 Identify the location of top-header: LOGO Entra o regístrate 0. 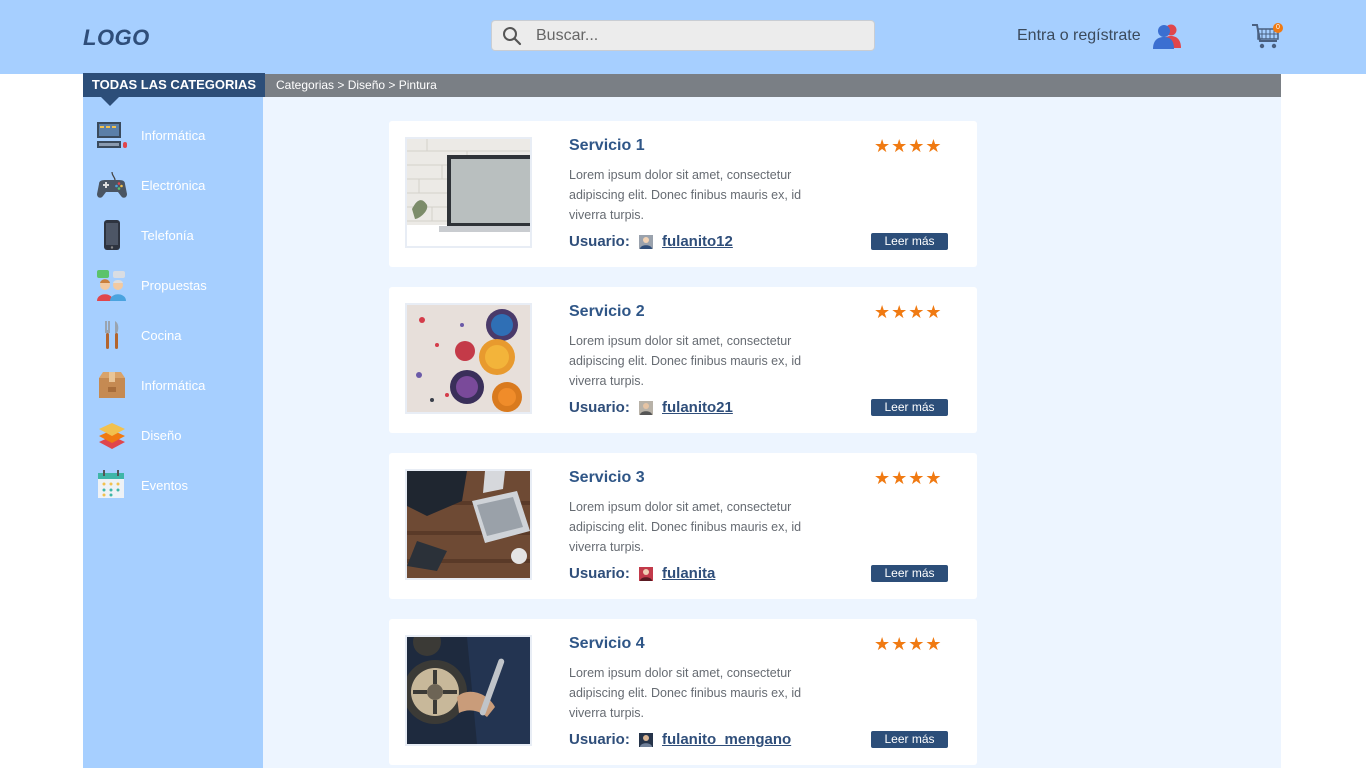
(683, 37).